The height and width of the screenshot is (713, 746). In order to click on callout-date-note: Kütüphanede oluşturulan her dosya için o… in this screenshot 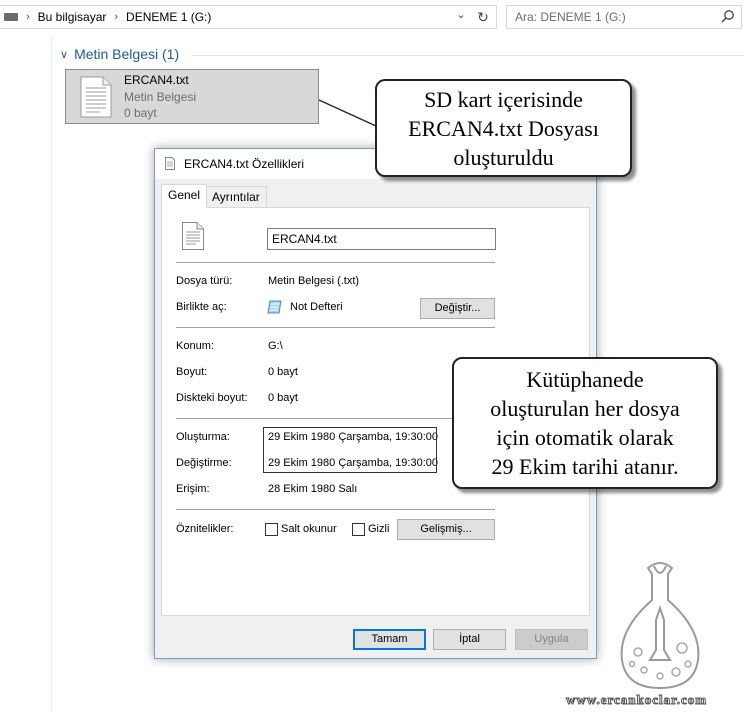, I will do `click(585, 423)`.